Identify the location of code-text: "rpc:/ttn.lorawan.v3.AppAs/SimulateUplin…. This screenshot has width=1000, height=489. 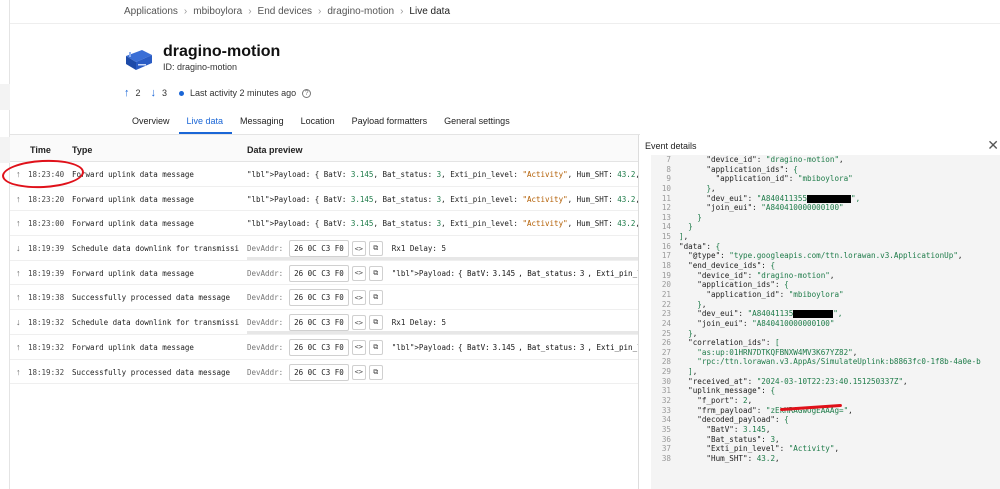
(839, 362).